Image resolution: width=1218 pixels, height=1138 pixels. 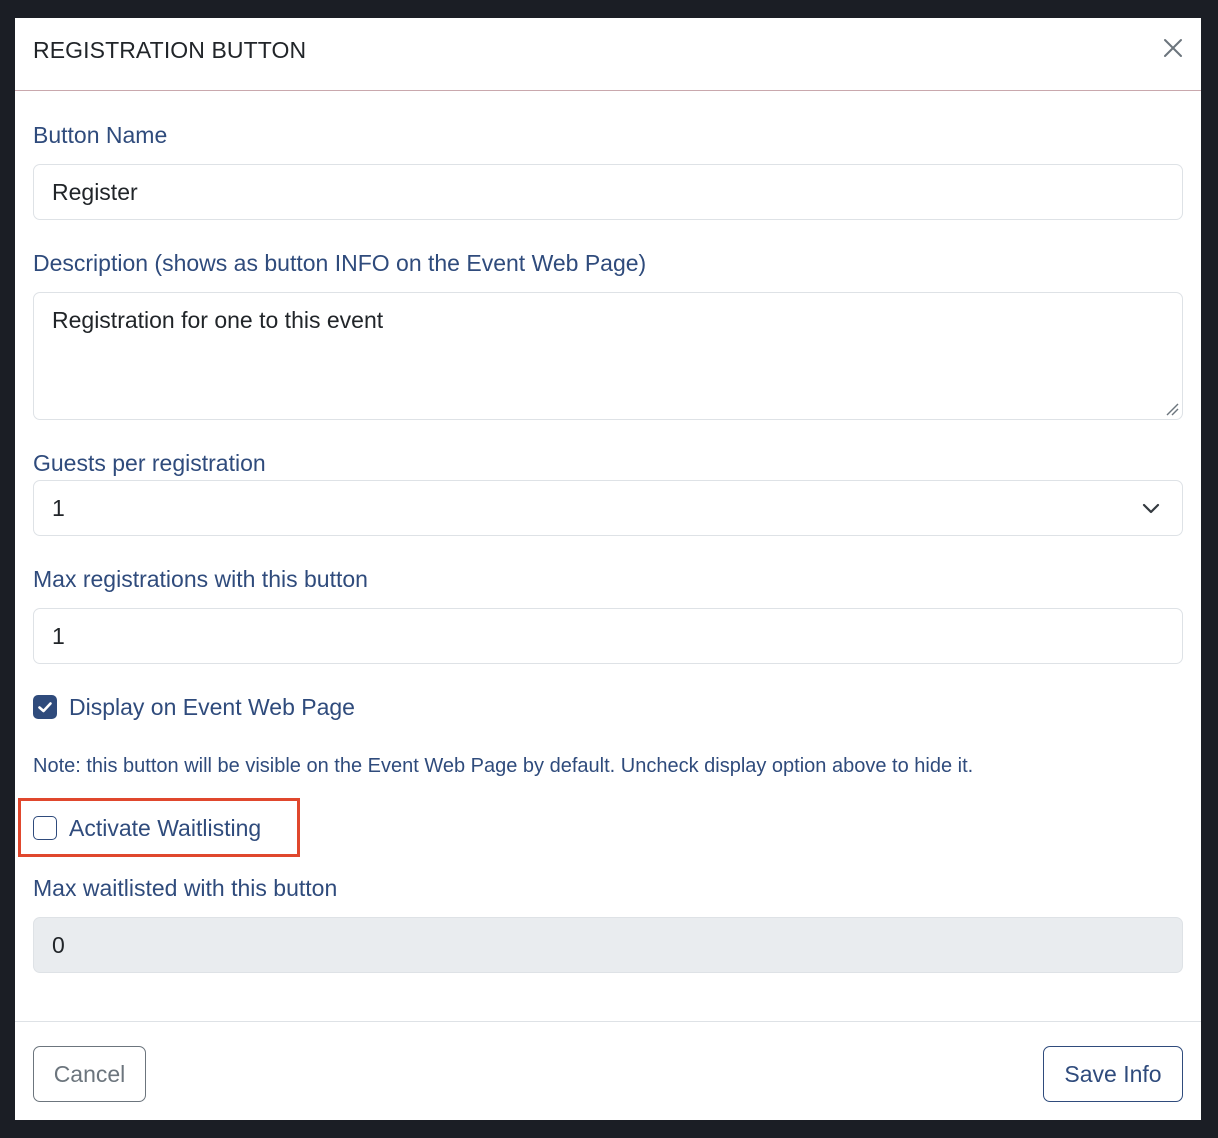 I want to click on chevron-down-icon, so click(x=1151, y=508).